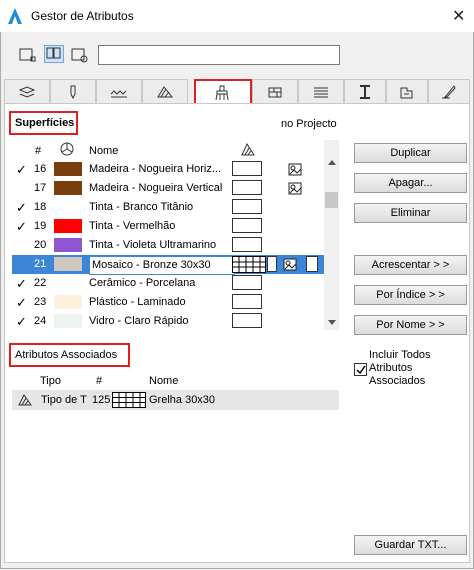 The image size is (474, 570). Describe the element at coordinates (170, 265) in the screenshot. I see `surface-row: 21 Mosaico - Bronze 30x30` at that location.